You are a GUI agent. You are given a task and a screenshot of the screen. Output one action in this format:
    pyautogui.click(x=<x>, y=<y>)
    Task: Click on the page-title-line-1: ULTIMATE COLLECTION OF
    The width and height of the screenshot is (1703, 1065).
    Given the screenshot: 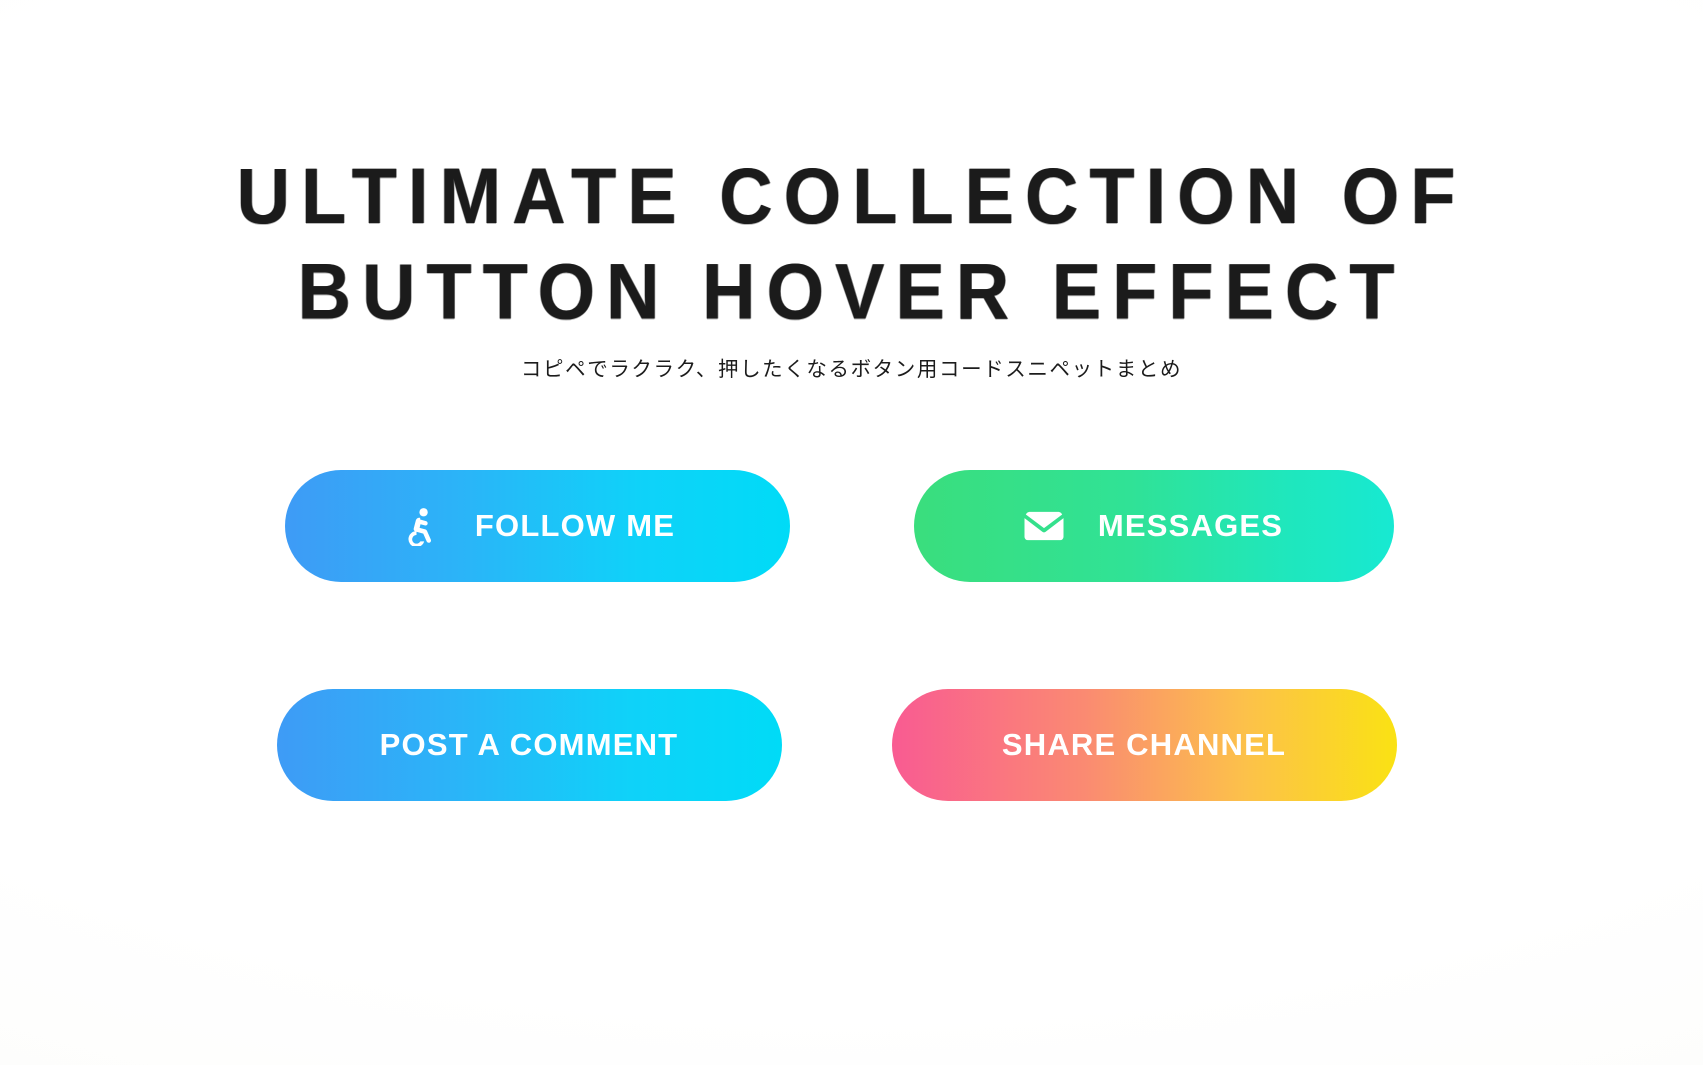 What is the action you would take?
    pyautogui.click(x=851, y=196)
    